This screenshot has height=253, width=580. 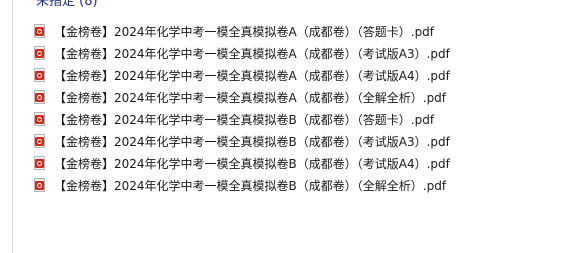 What do you see at coordinates (250, 185) in the screenshot?
I see `file-name: 【金榜卷】2024年化学中考一模全真模拟卷B（成都卷）（全解全析）.pdf` at bounding box center [250, 185].